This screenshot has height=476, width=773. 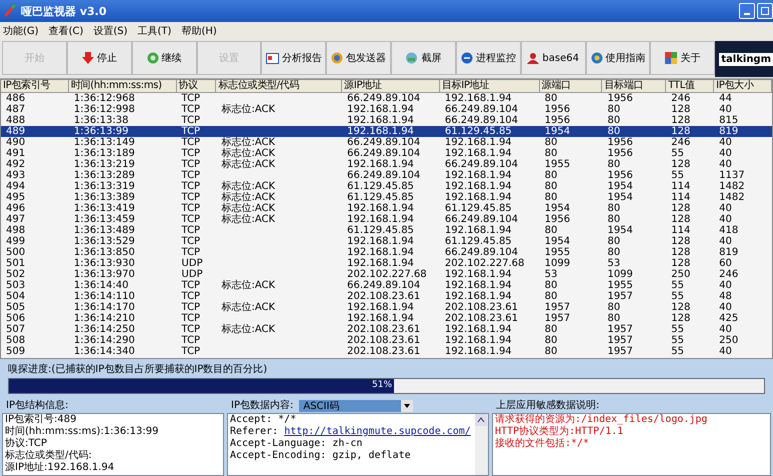 I want to click on toolbar-button: 继续, so click(x=164, y=58).